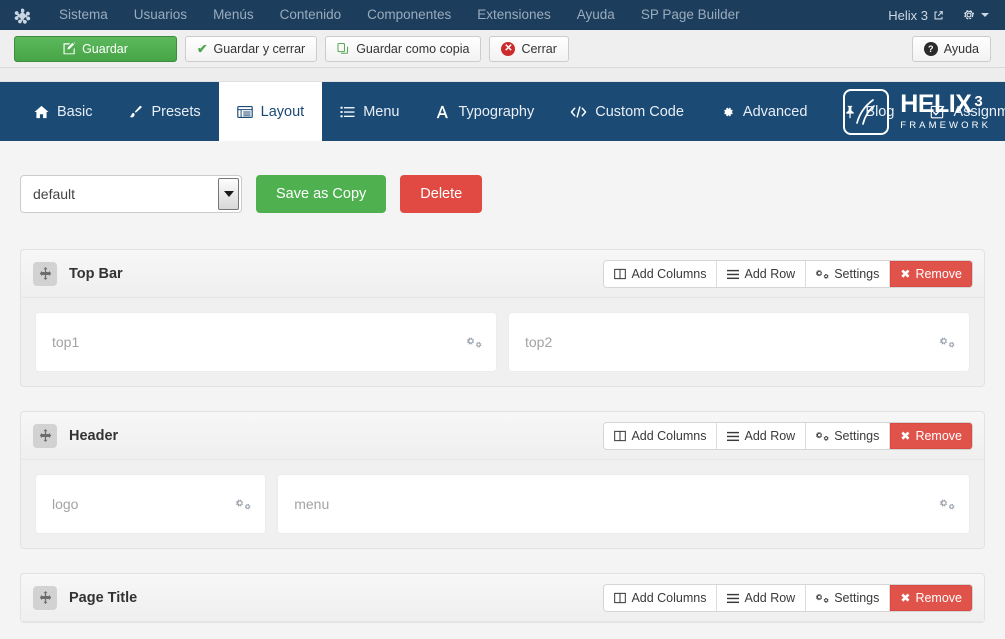  What do you see at coordinates (66, 342) in the screenshot?
I see `column-label: top1` at bounding box center [66, 342].